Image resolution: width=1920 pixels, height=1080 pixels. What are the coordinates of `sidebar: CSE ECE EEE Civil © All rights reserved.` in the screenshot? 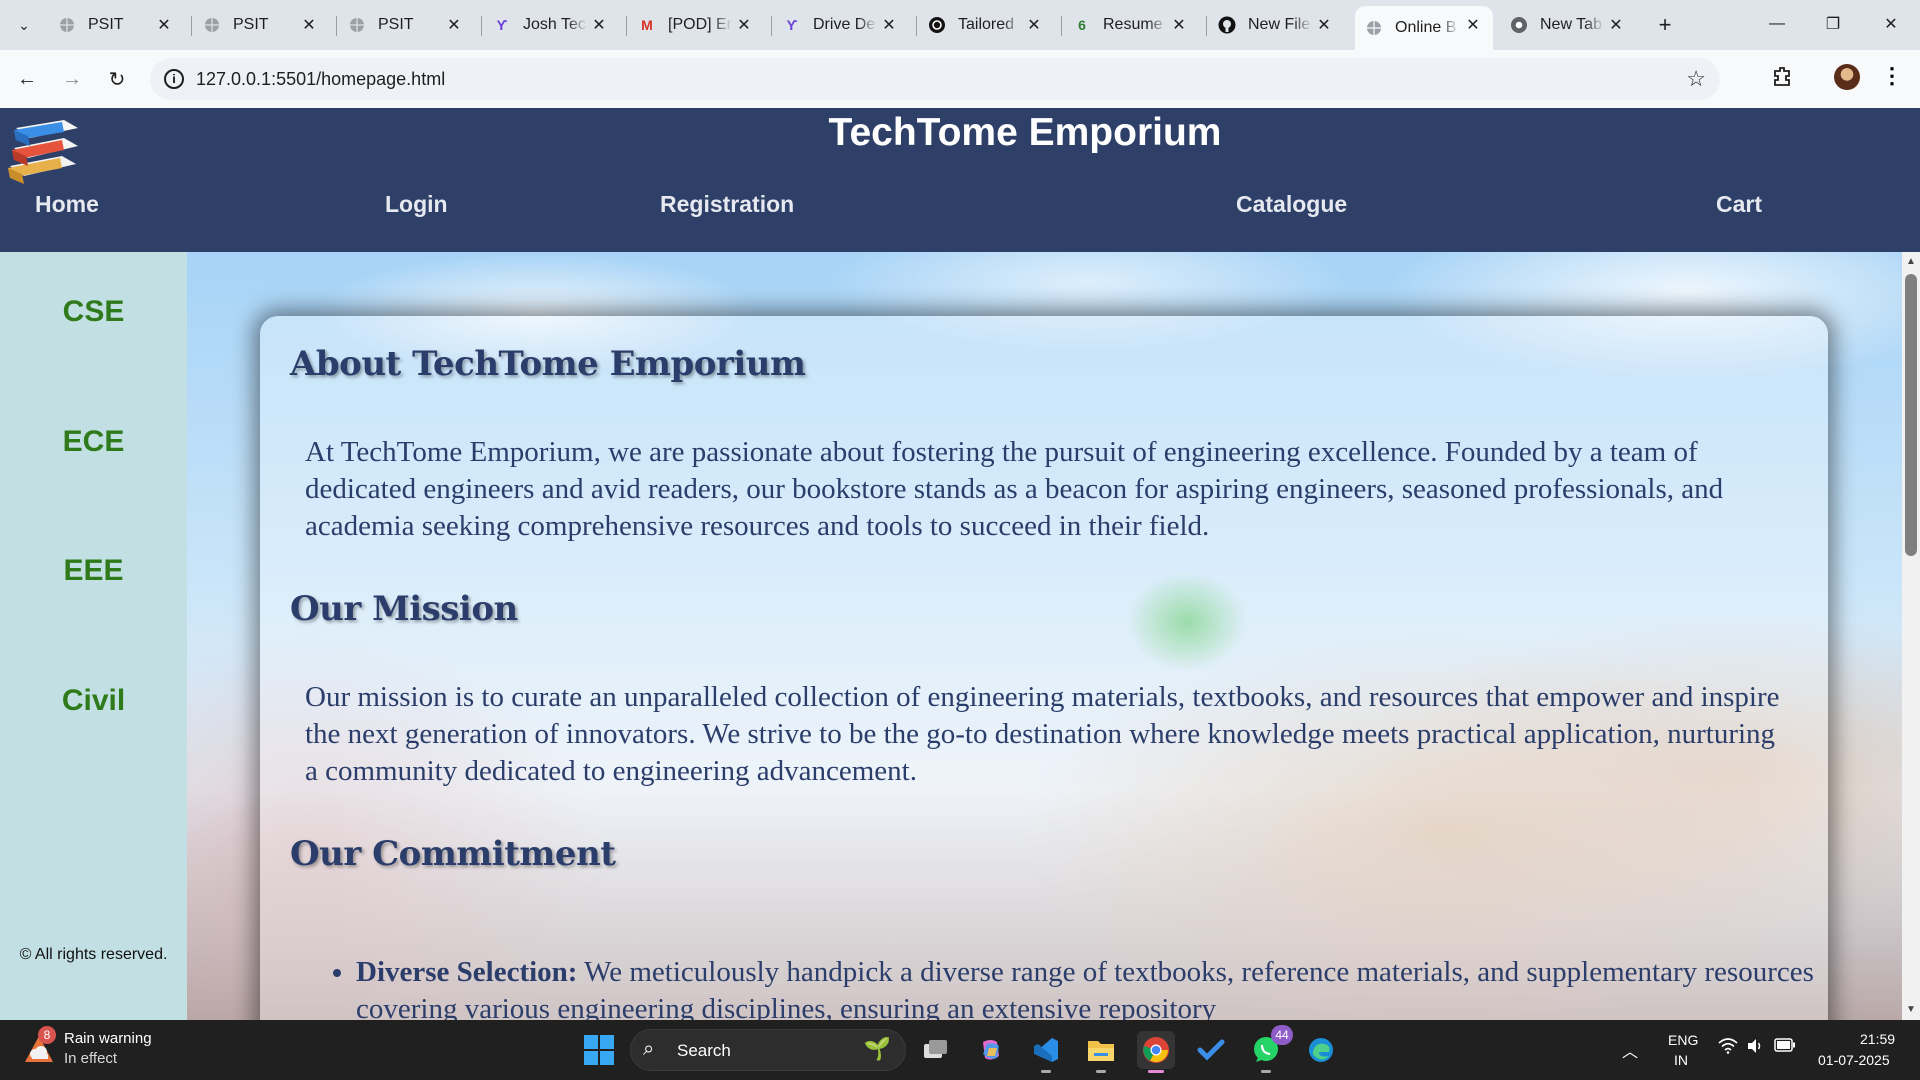 It's located at (93, 636).